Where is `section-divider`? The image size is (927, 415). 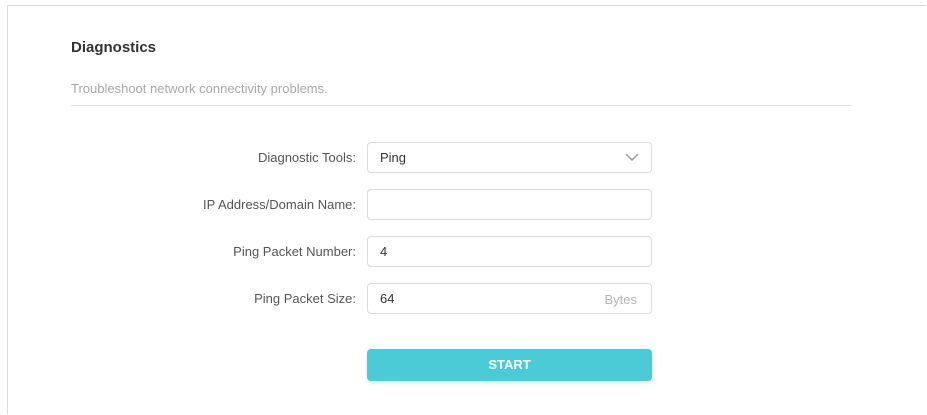
section-divider is located at coordinates (461, 105).